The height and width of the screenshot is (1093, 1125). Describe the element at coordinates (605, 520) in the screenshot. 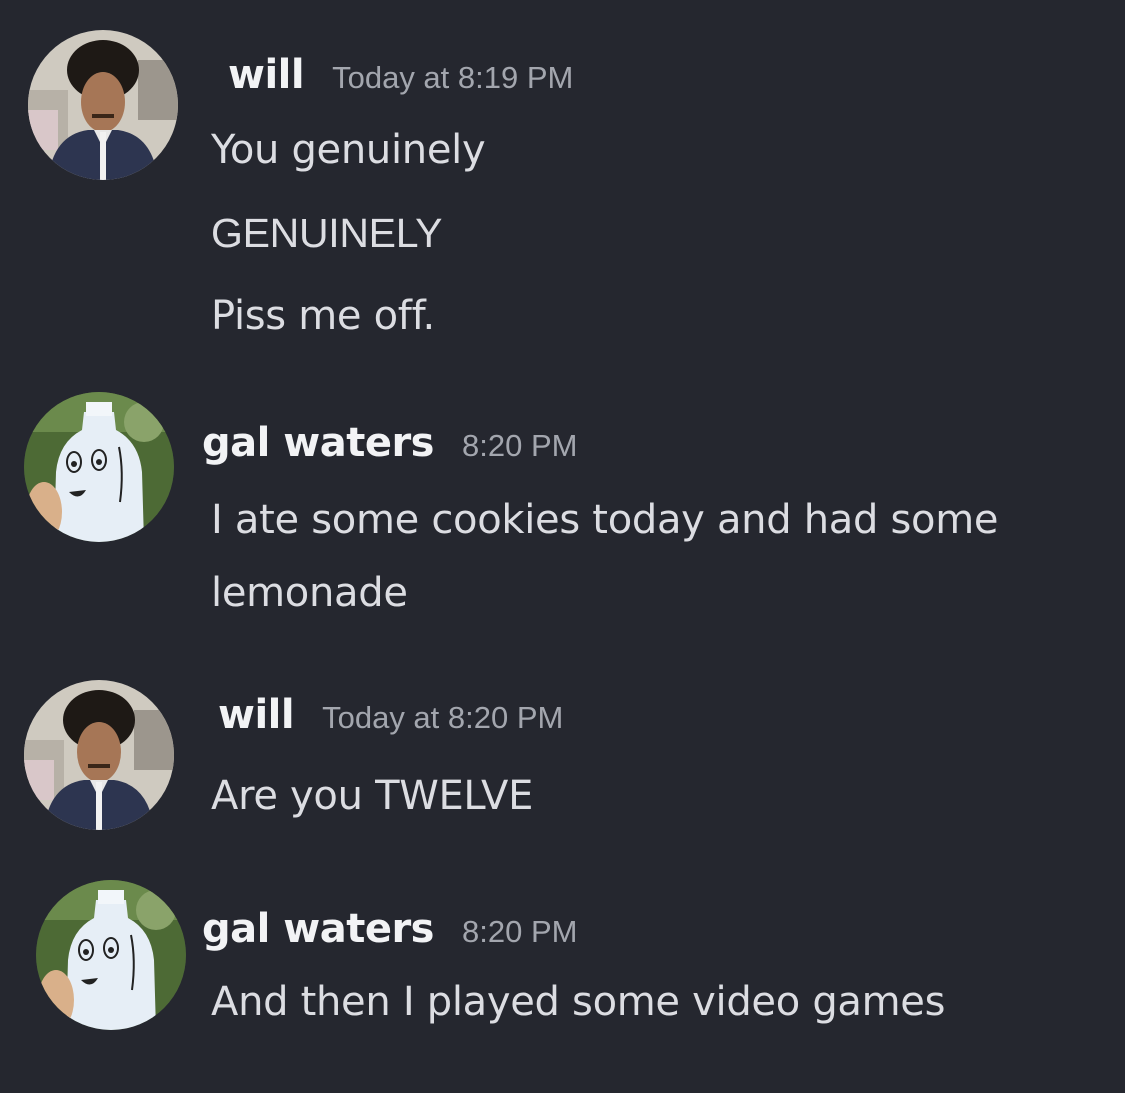

I see `message-text: I ate some cookies today and had some` at that location.